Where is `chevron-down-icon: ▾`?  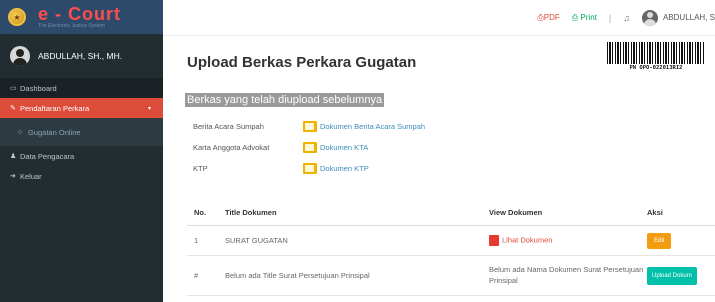 chevron-down-icon: ▾ is located at coordinates (149, 108).